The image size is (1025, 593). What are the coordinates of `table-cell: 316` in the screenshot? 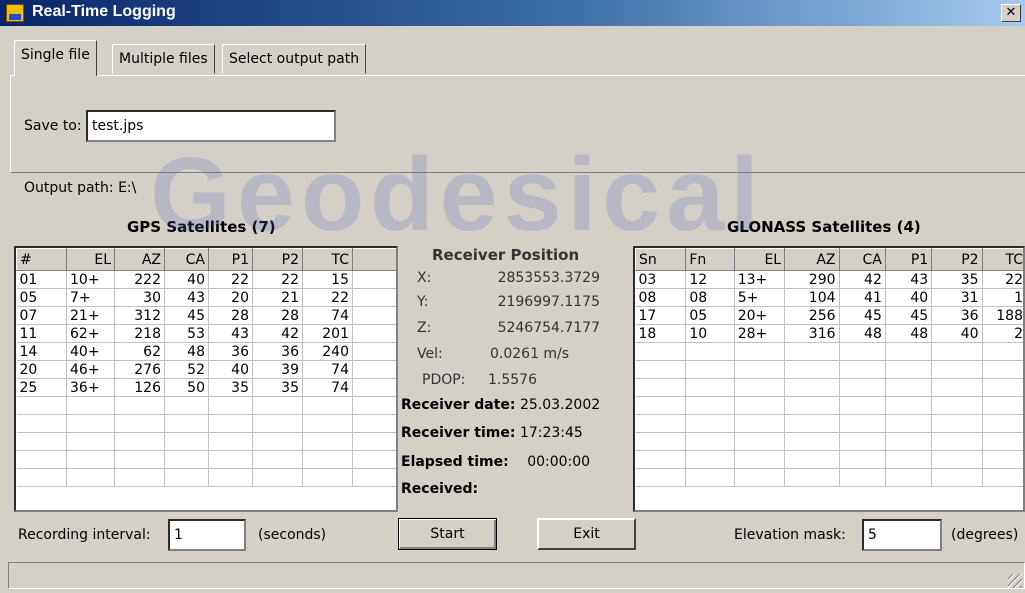 It's located at (812, 333).